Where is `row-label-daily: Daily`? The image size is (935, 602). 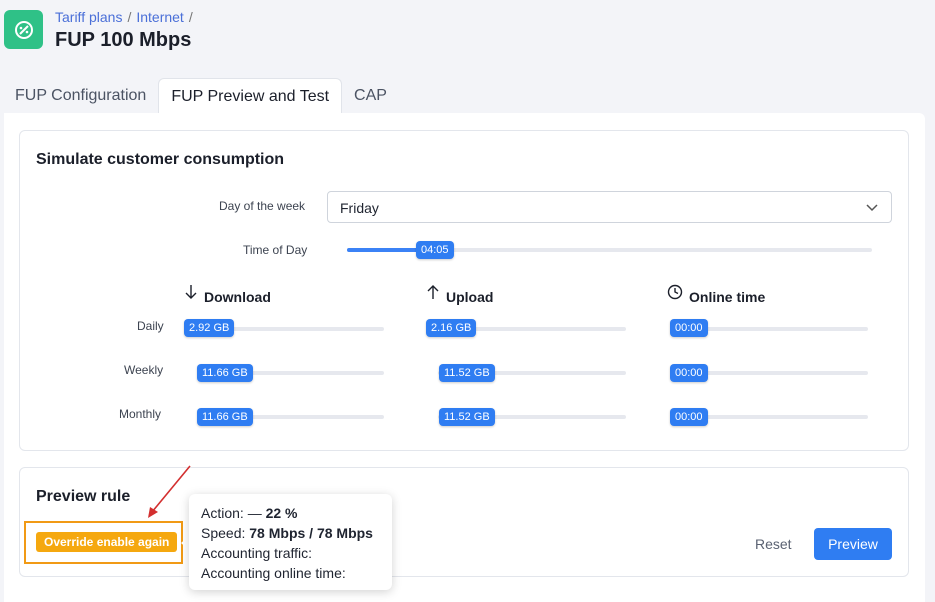 row-label-daily: Daily is located at coordinates (150, 326).